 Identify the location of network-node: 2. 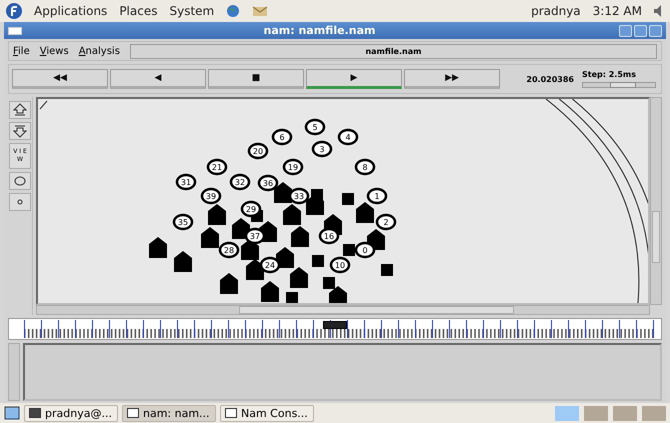
(386, 222).